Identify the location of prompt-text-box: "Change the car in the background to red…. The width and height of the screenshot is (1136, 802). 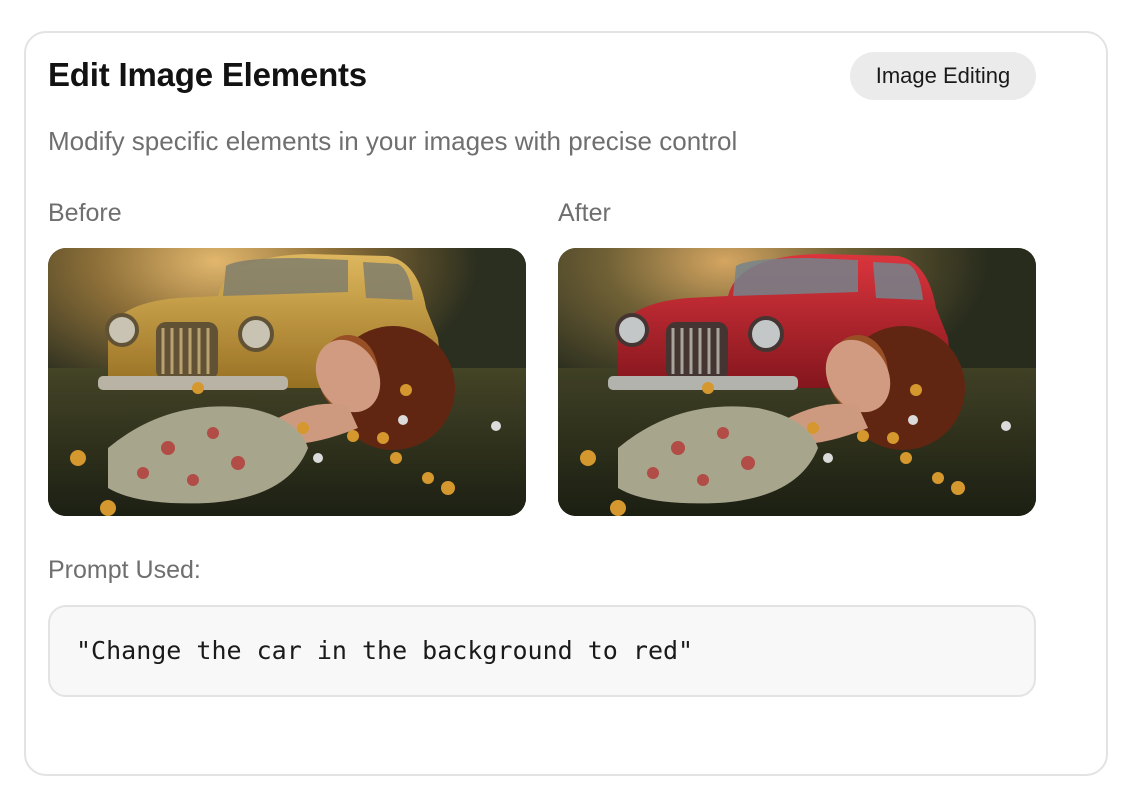
(542, 651).